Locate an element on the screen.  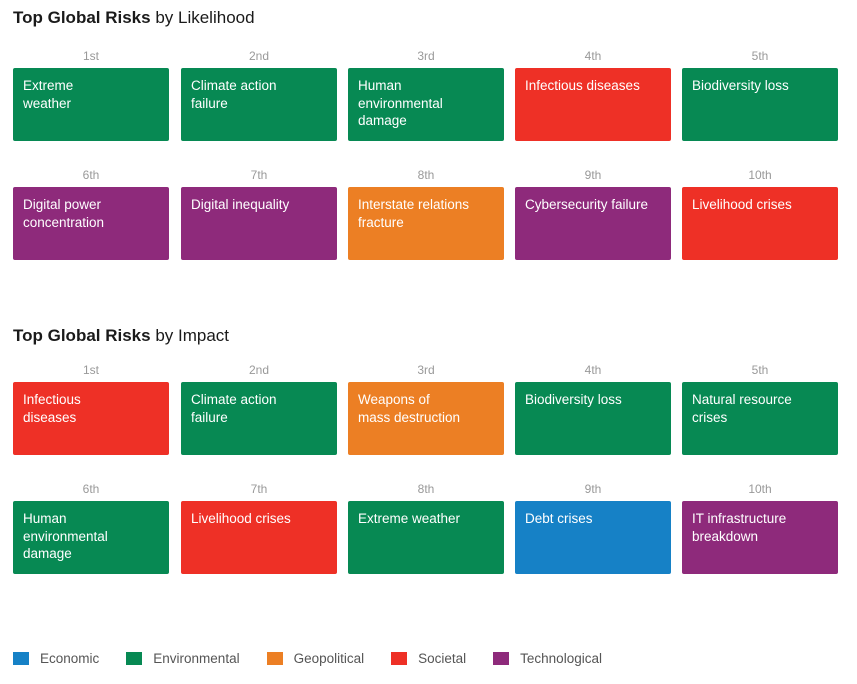
likelihood-title: Top Global Risks by Likelihood is located at coordinates (134, 18).